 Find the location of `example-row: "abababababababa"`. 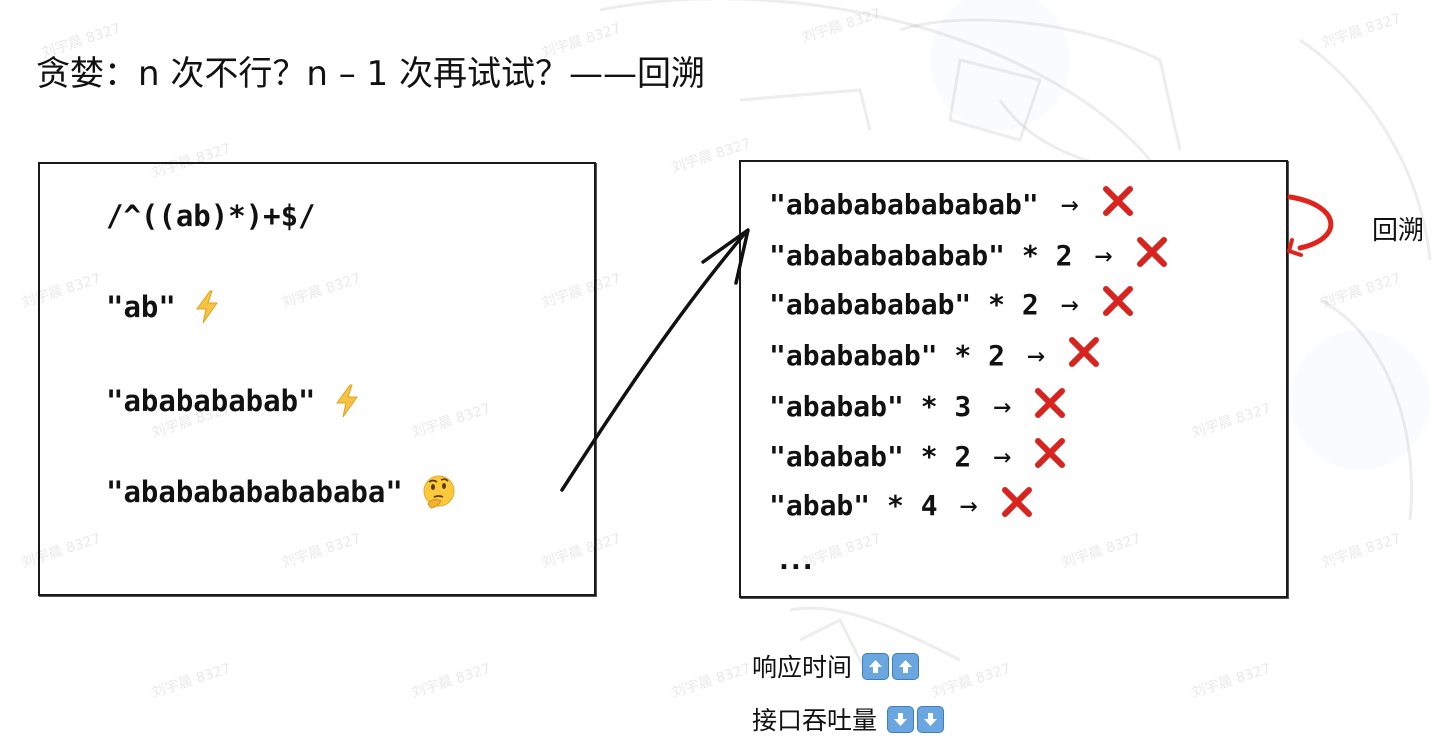

example-row: "abababababababa" is located at coordinates (281, 492).